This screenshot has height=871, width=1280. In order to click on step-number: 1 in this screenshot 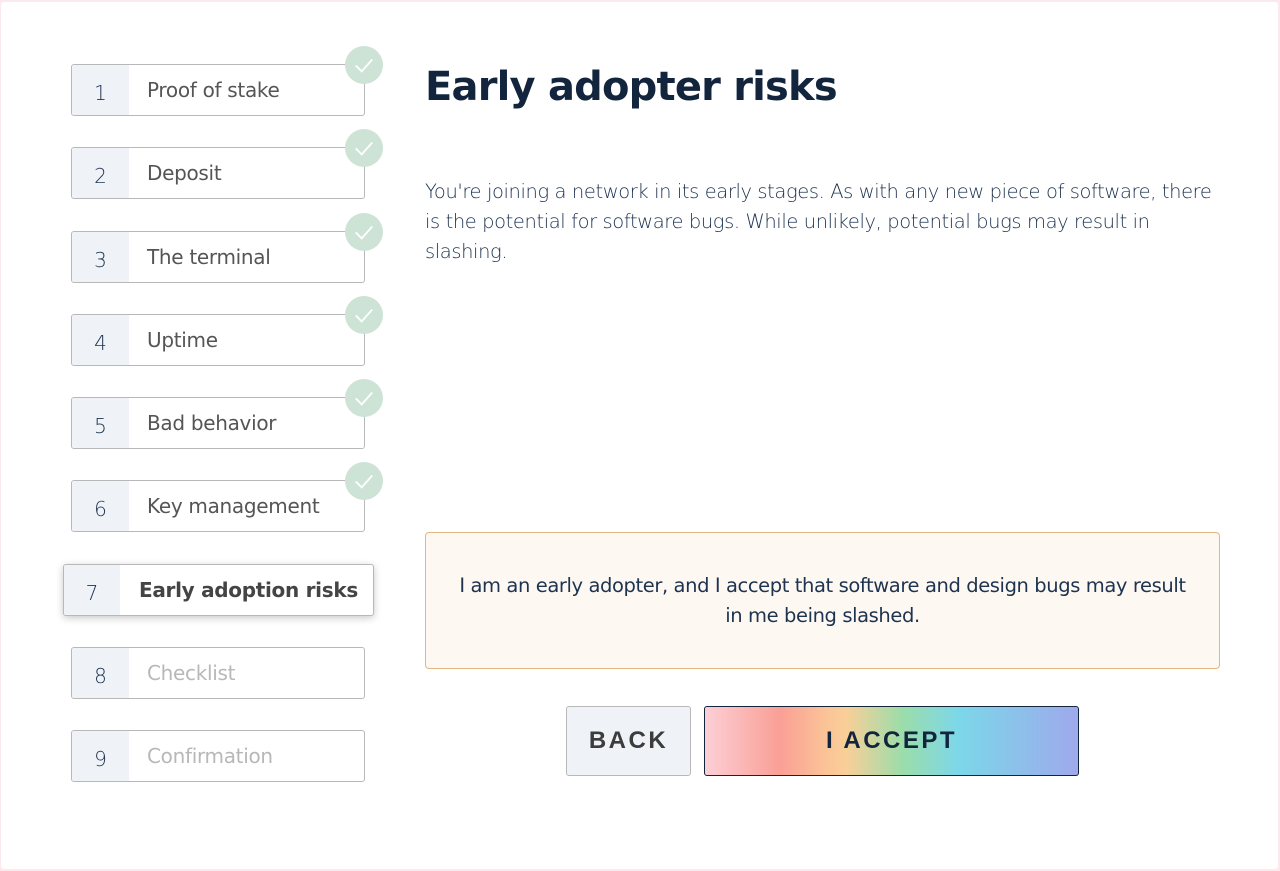, I will do `click(100, 90)`.